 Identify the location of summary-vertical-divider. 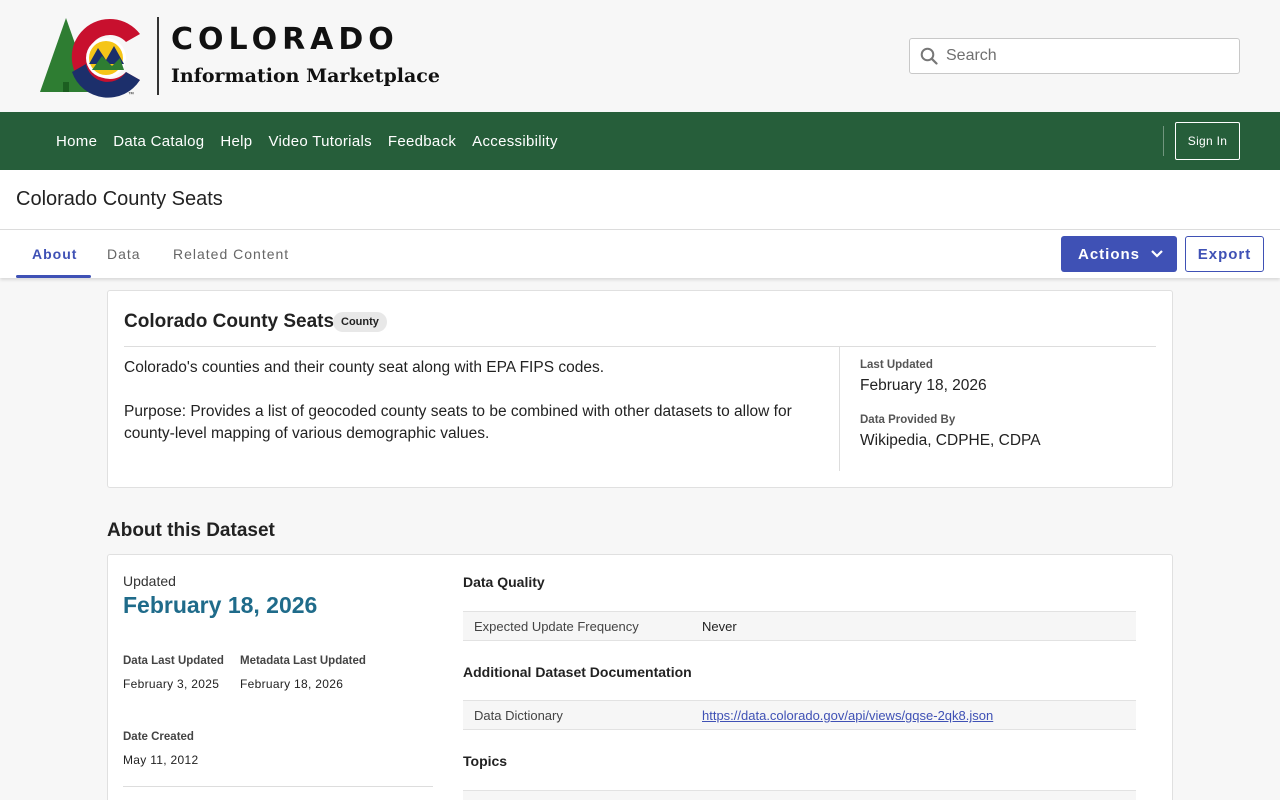
(839, 409).